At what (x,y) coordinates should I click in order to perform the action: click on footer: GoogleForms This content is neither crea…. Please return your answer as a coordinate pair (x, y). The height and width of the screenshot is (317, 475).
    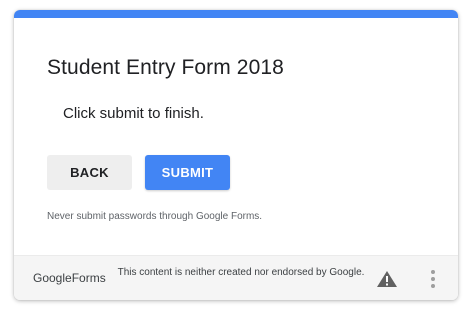
    Looking at the image, I should click on (236, 277).